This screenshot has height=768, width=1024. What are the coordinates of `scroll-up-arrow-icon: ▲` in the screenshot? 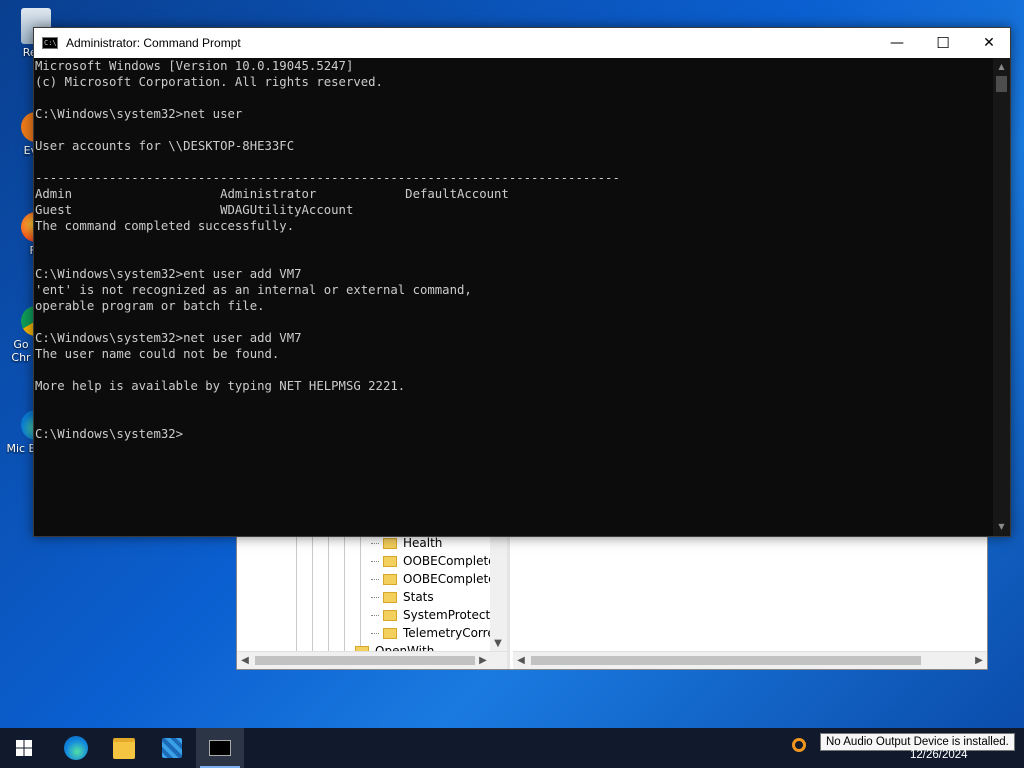 It's located at (1001, 67).